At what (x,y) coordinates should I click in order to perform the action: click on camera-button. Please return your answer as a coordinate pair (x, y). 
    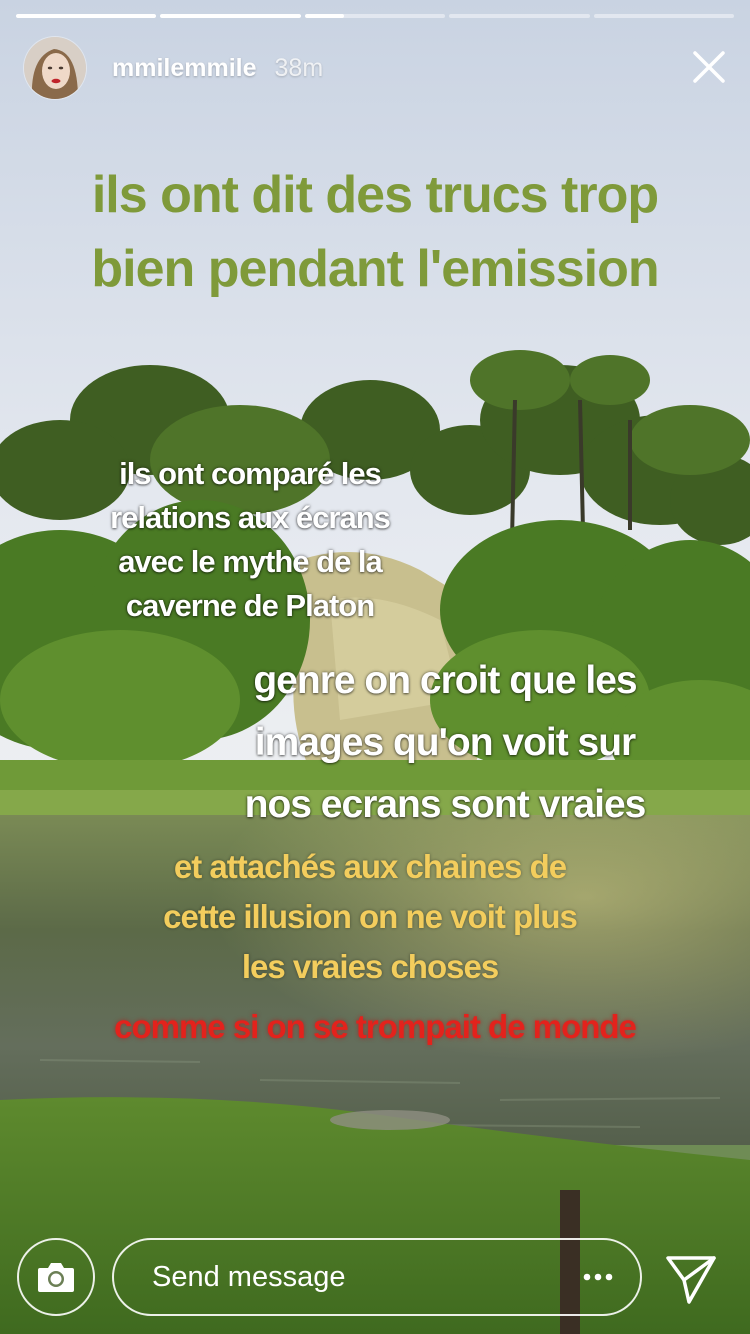
    Looking at the image, I should click on (56, 1277).